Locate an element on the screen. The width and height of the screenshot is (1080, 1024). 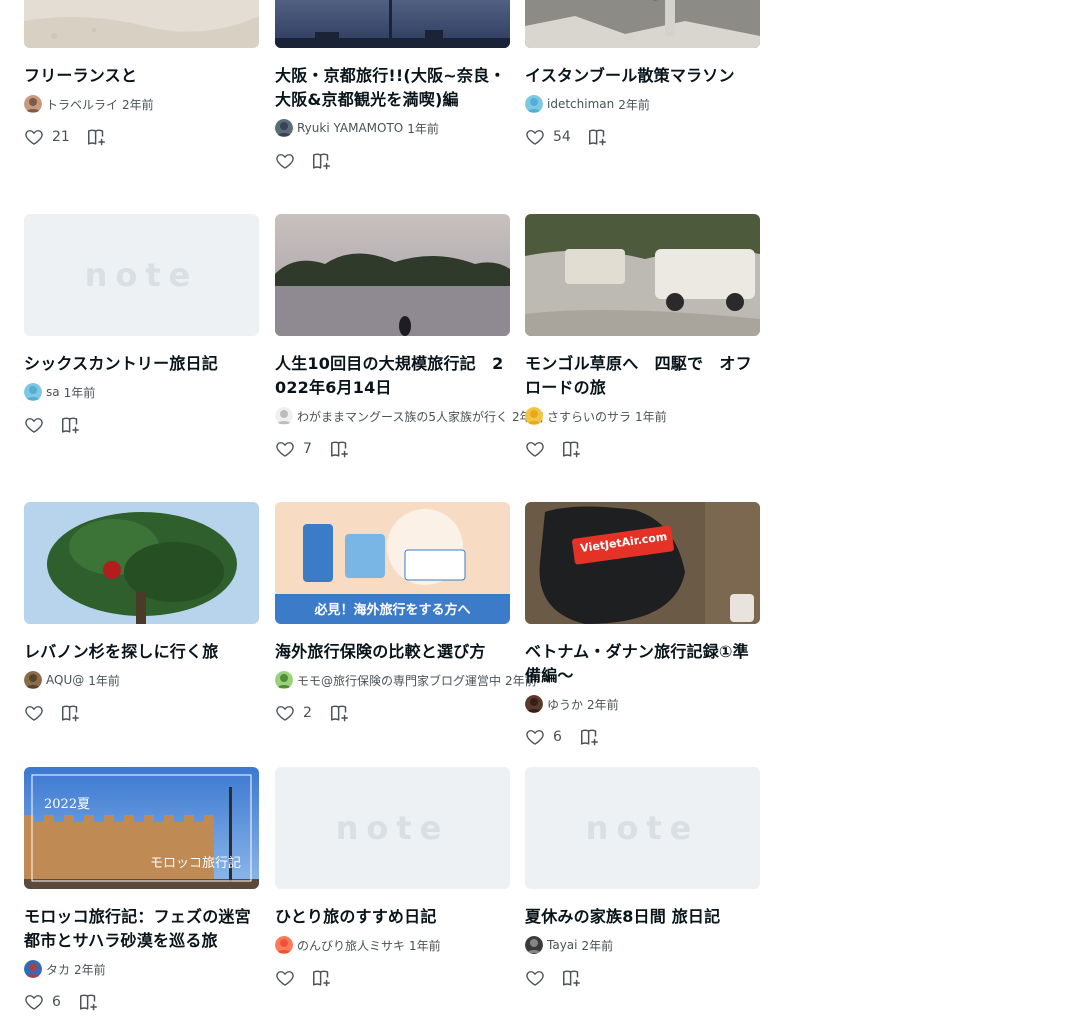
like-button: 7 is located at coordinates (294, 449).